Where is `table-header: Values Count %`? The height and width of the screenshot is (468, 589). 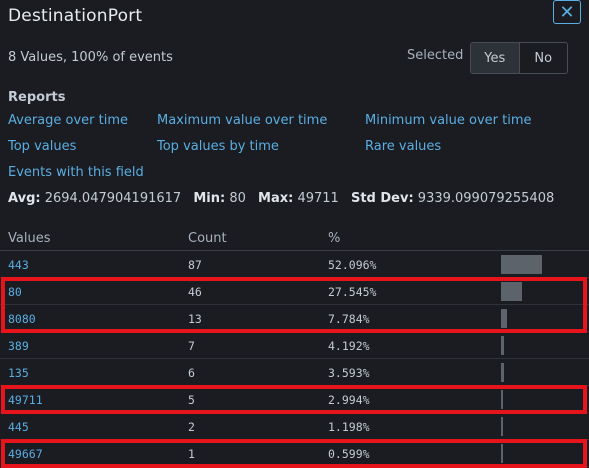
table-header: Values Count % is located at coordinates (294, 240).